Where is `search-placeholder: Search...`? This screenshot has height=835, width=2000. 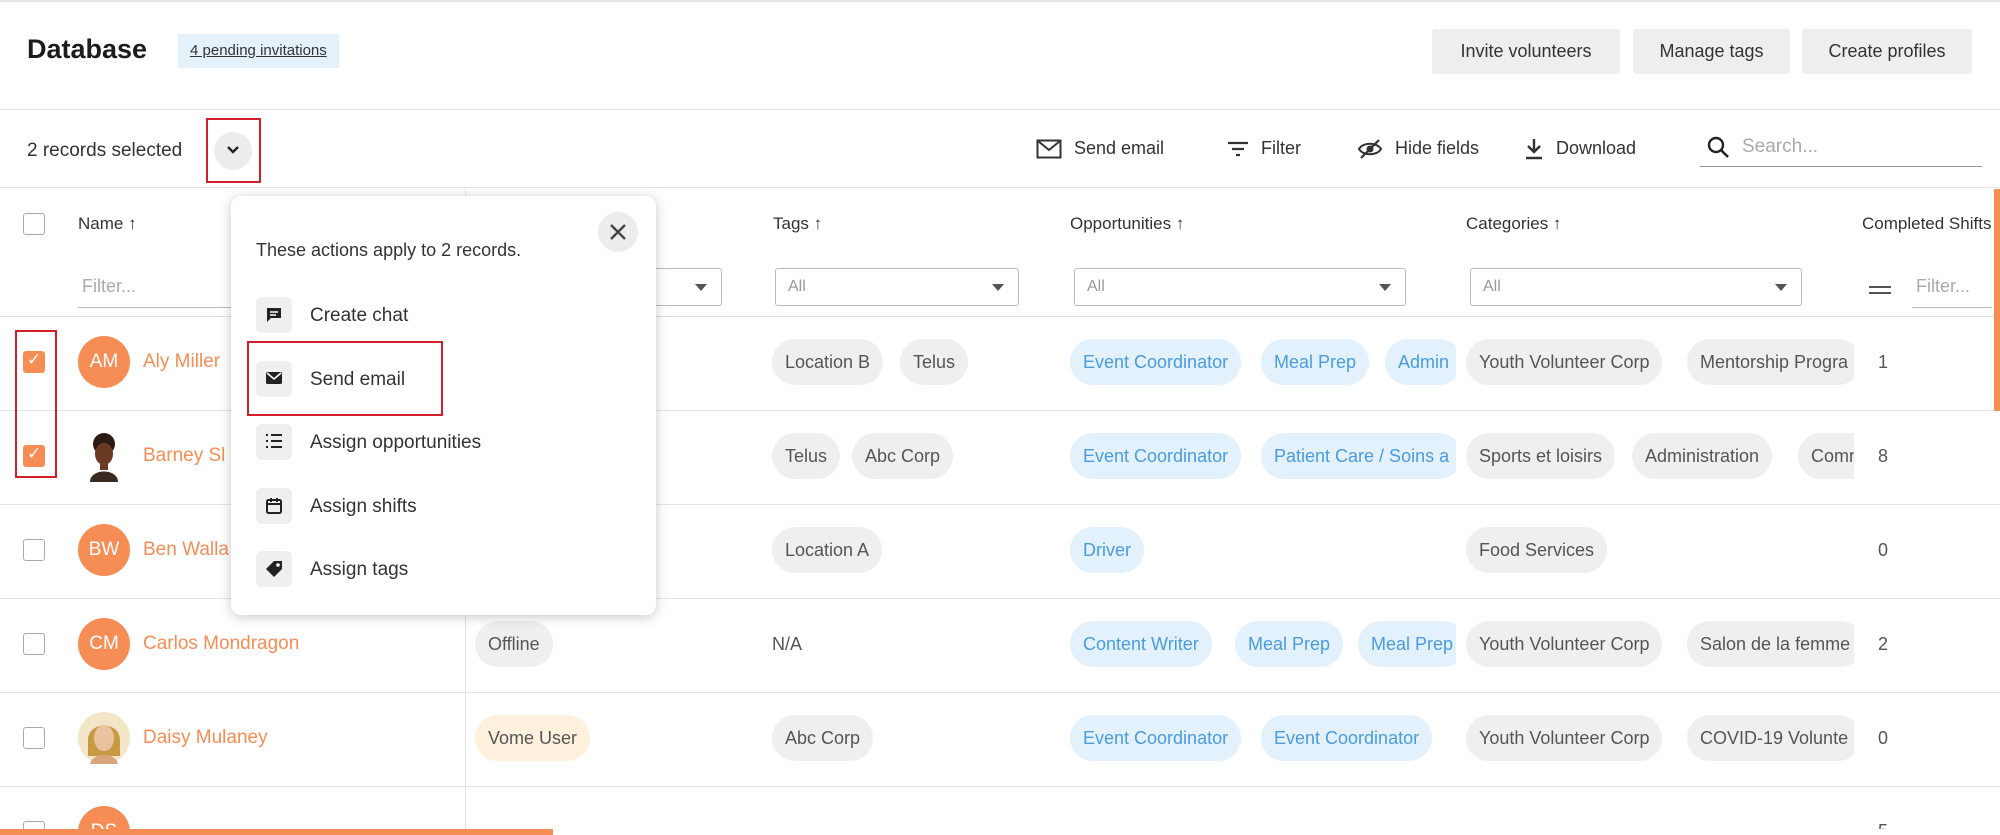 search-placeholder: Search... is located at coordinates (1780, 146).